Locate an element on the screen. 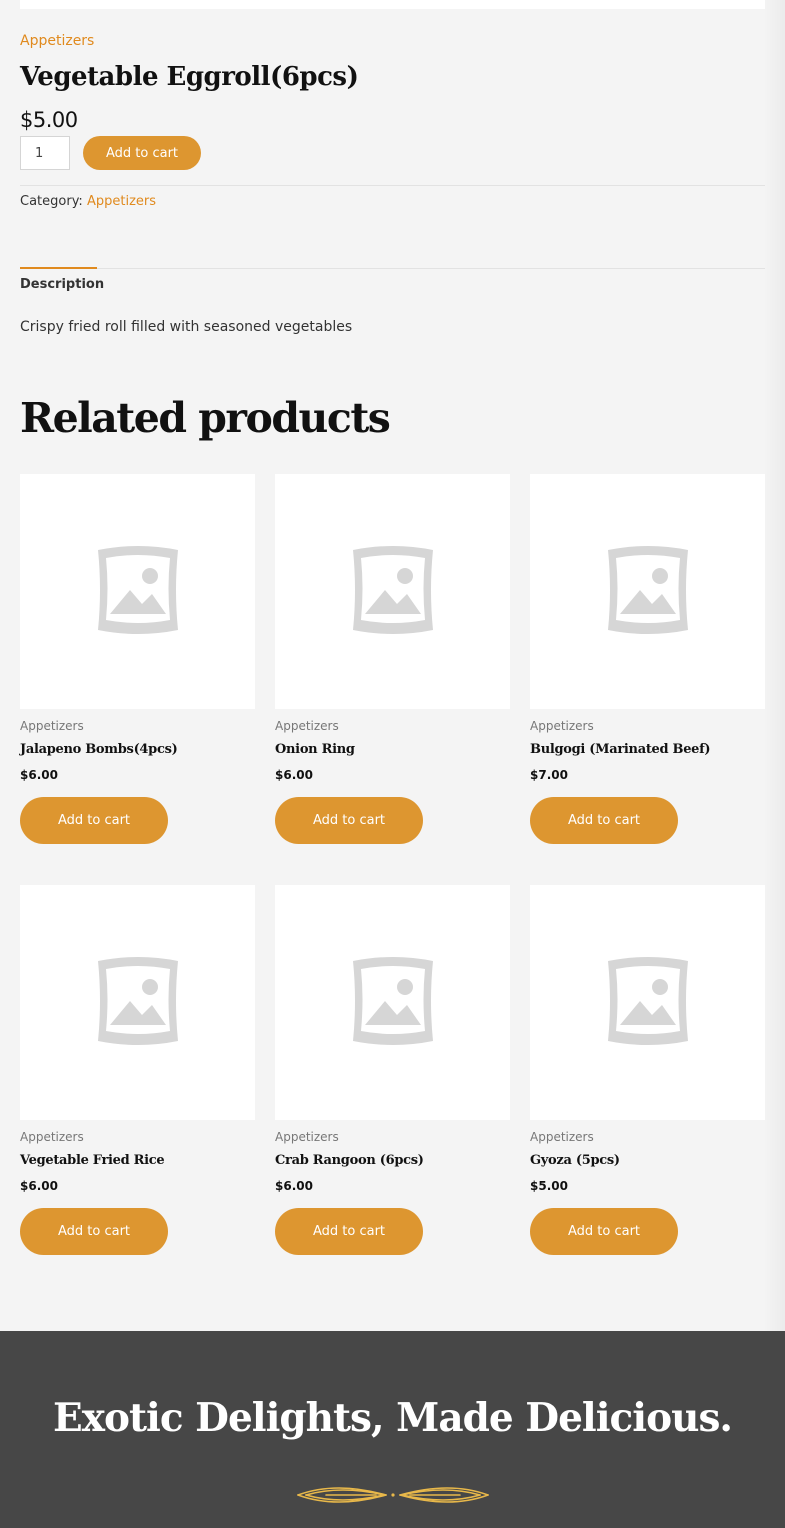 The height and width of the screenshot is (1528, 785). site-footer: Exotic Delights, Made Delicious. is located at coordinates (392, 1429).